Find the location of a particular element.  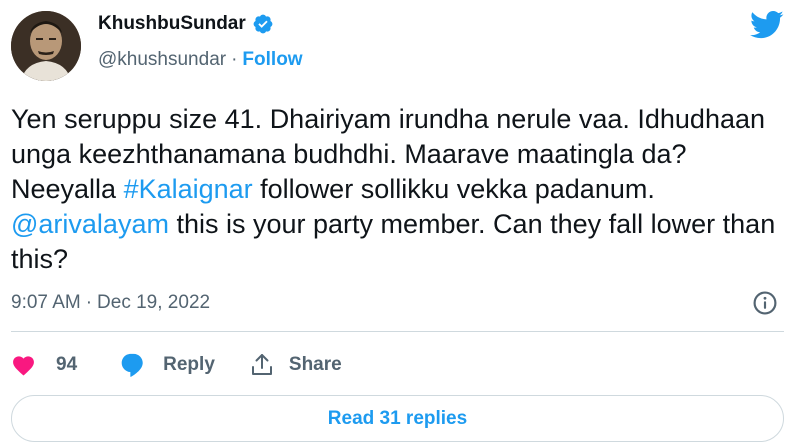

reply-label: Reply is located at coordinates (189, 364).